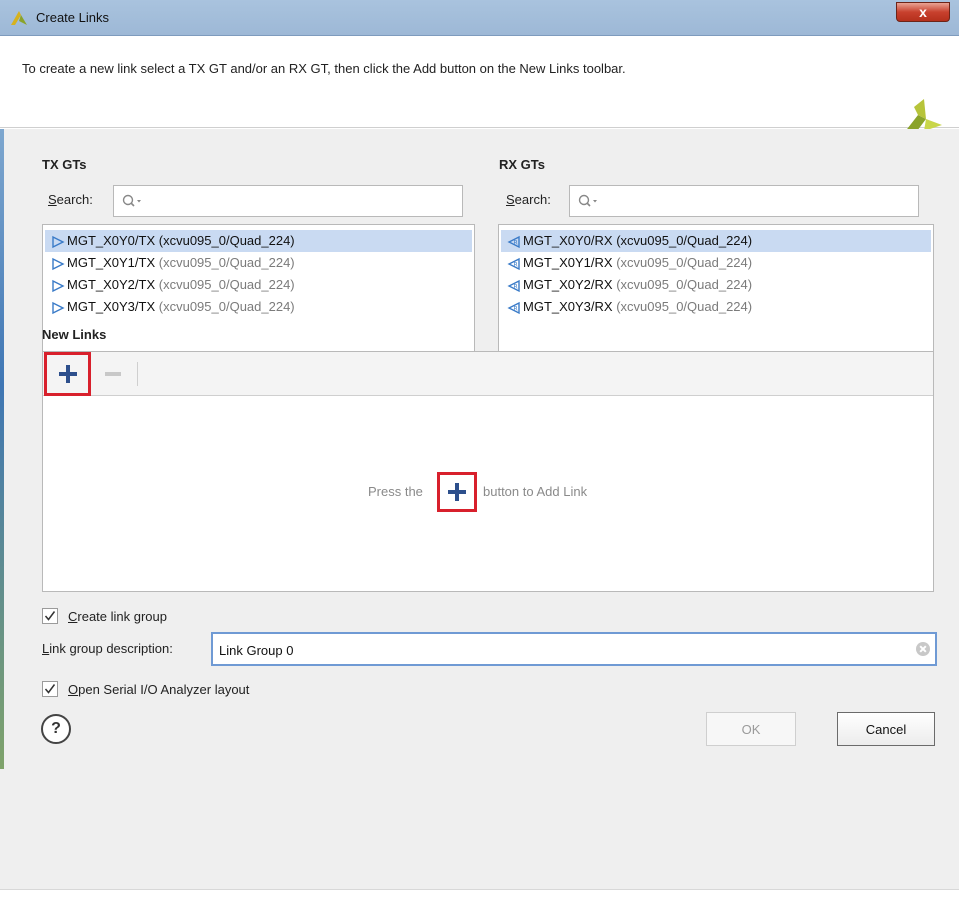 The image size is (959, 902). I want to click on open-layout-label: Open Serial I/O Analyzer layout, so click(158, 689).